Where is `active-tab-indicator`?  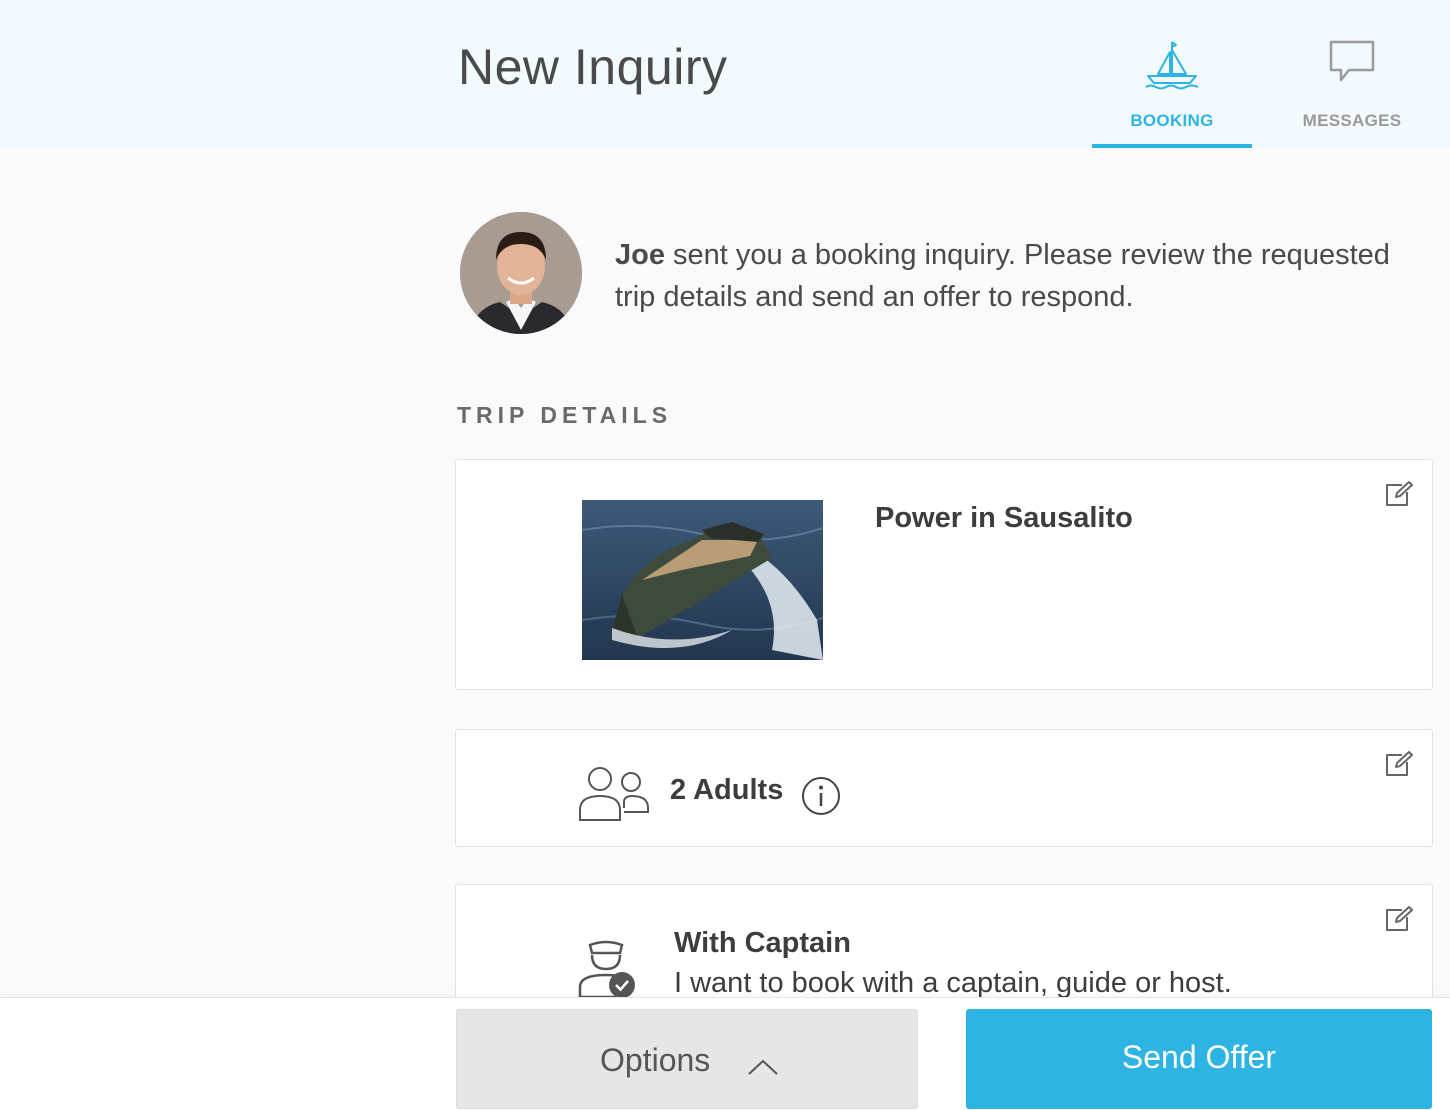 active-tab-indicator is located at coordinates (1172, 146).